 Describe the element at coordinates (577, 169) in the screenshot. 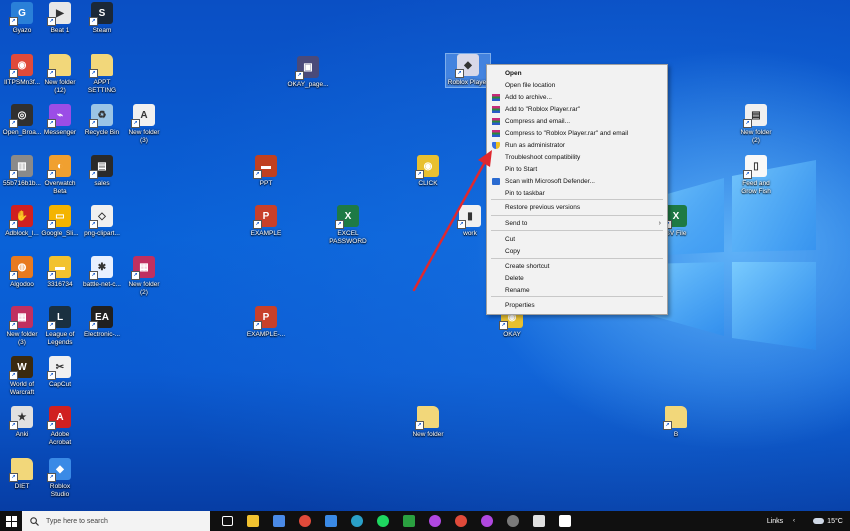

I see `menu-item-pin-to-start: Pin to Start` at that location.